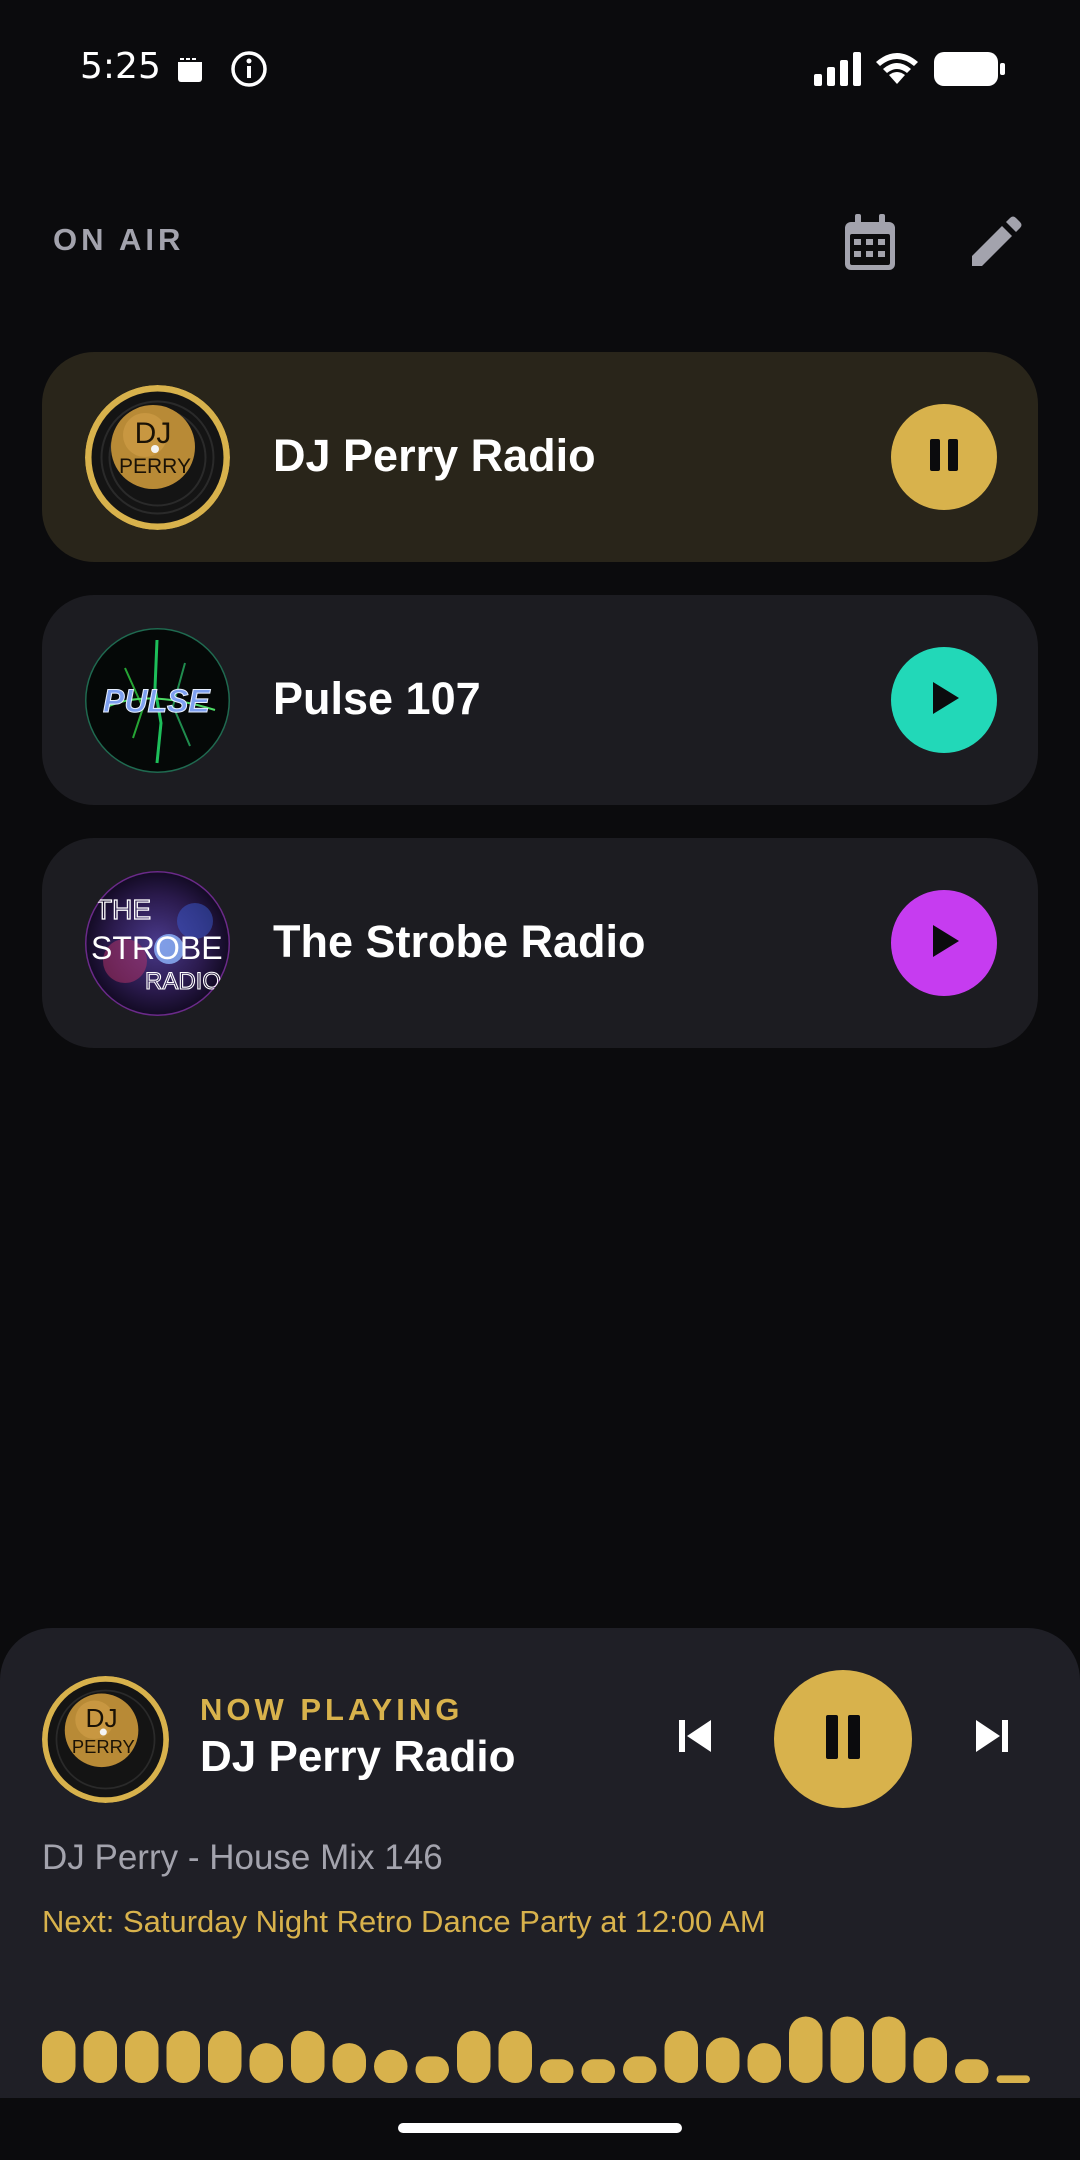  Describe the element at coordinates (123, 909) in the screenshot. I see `svg-text: THE` at that location.